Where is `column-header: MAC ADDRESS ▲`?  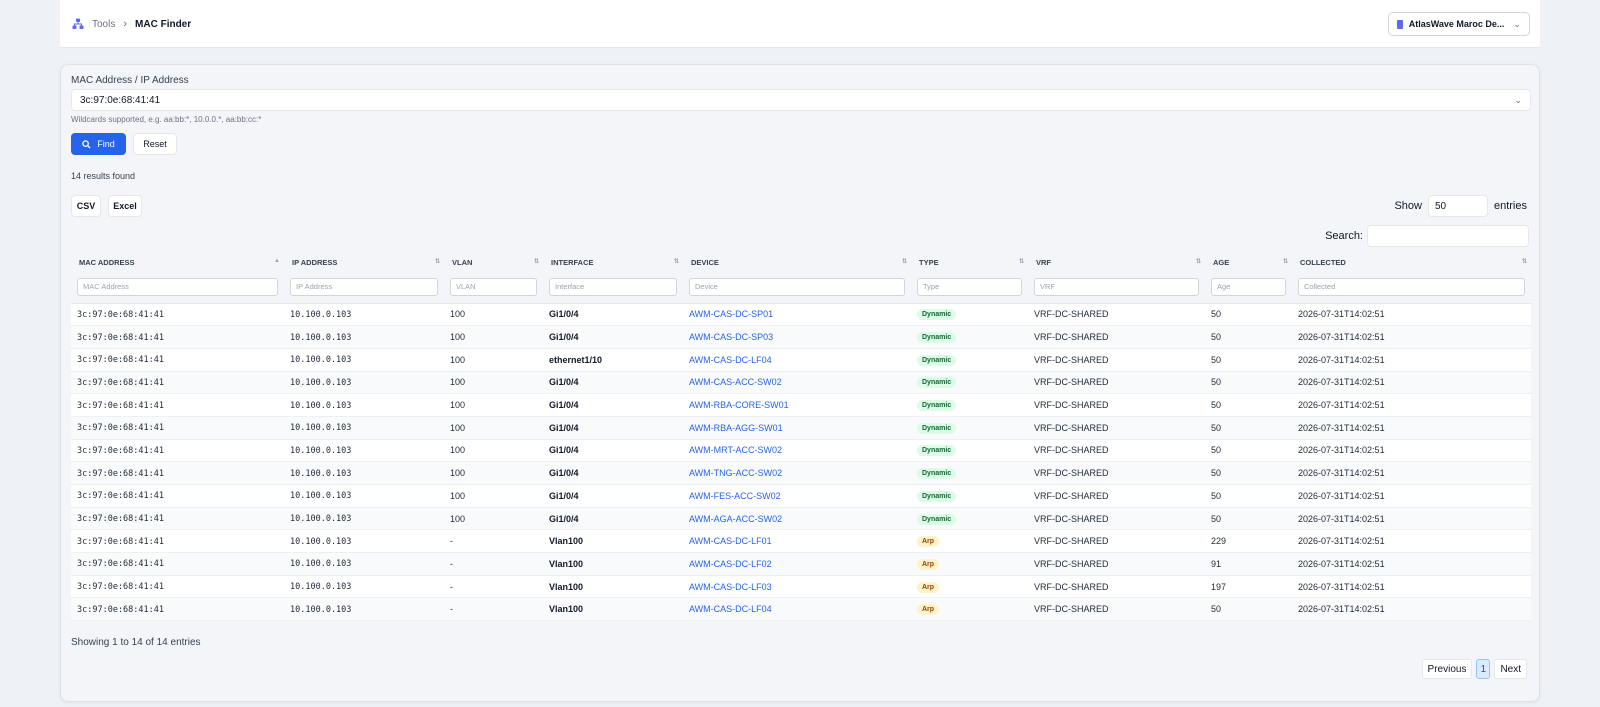 column-header: MAC ADDRESS ▲ is located at coordinates (177, 262).